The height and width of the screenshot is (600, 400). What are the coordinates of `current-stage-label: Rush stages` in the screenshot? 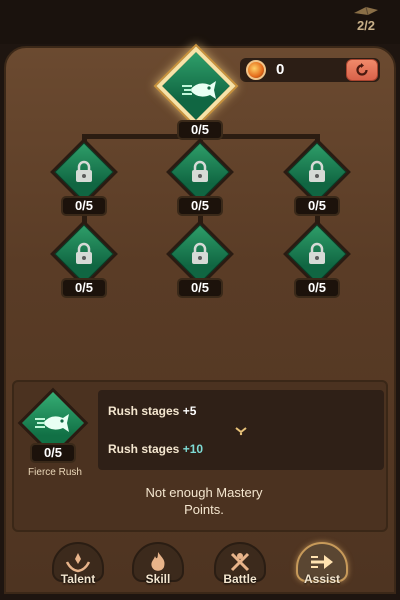 It's located at (145, 411).